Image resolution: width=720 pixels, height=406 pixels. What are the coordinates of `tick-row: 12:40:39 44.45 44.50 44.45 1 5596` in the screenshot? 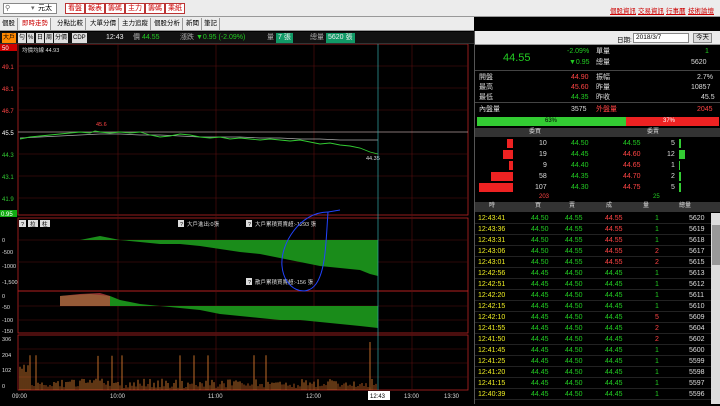 It's located at (593, 394).